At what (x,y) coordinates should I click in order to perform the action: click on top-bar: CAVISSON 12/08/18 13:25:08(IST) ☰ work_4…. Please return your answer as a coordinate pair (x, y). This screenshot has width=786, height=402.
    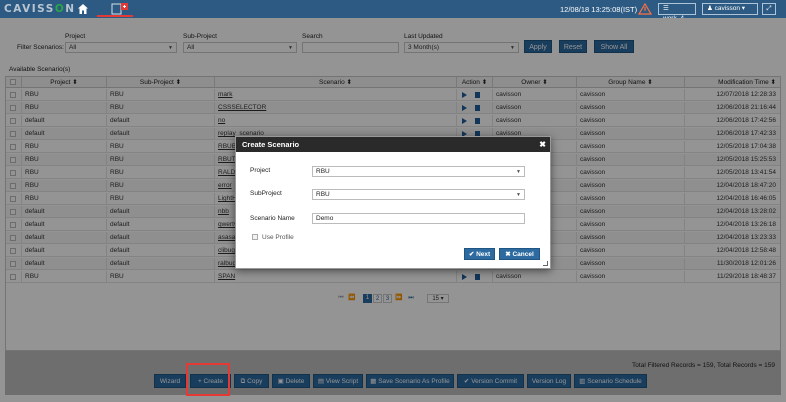
    Looking at the image, I should click on (393, 11).